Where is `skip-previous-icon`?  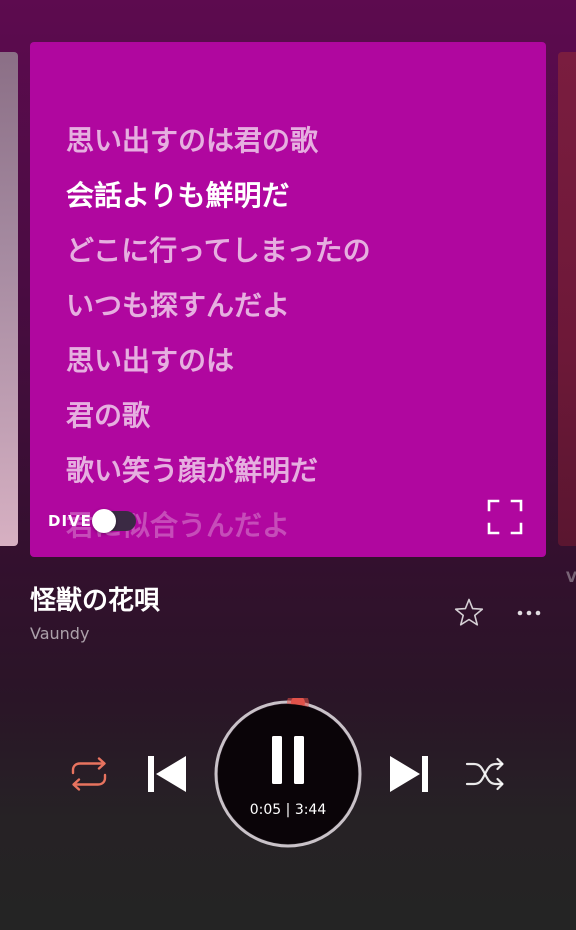 skip-previous-icon is located at coordinates (167, 774).